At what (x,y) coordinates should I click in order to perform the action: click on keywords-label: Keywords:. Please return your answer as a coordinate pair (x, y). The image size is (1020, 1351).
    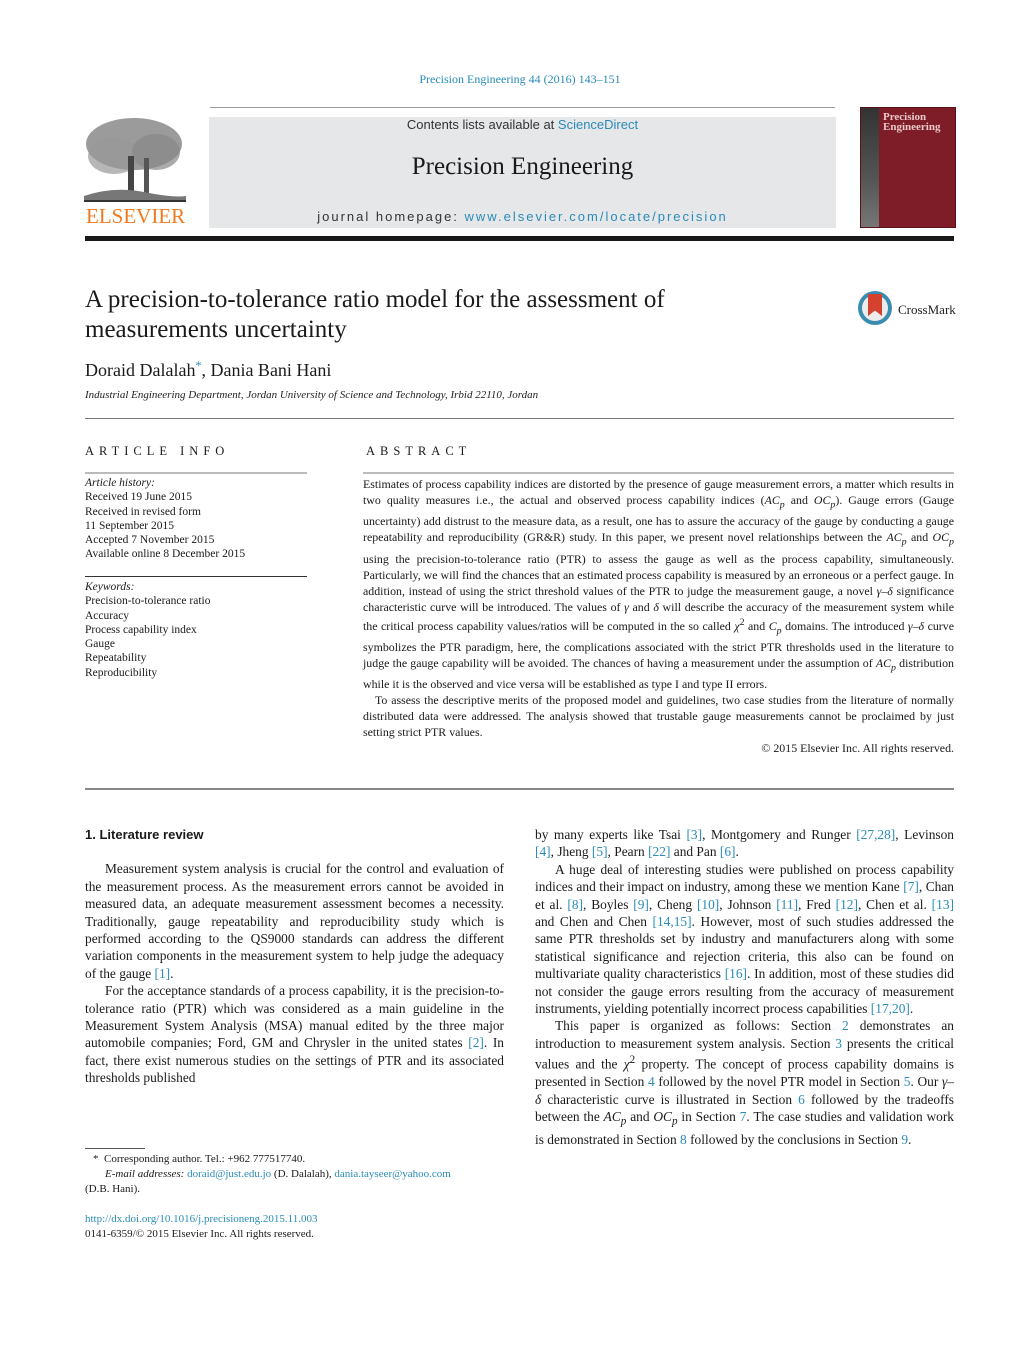
    Looking at the image, I should click on (110, 587).